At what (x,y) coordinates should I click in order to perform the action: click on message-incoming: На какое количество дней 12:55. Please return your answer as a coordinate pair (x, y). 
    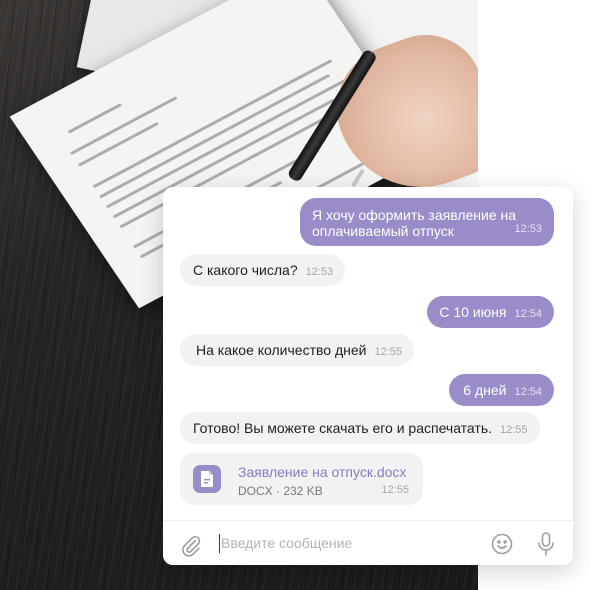
    Looking at the image, I should click on (297, 350).